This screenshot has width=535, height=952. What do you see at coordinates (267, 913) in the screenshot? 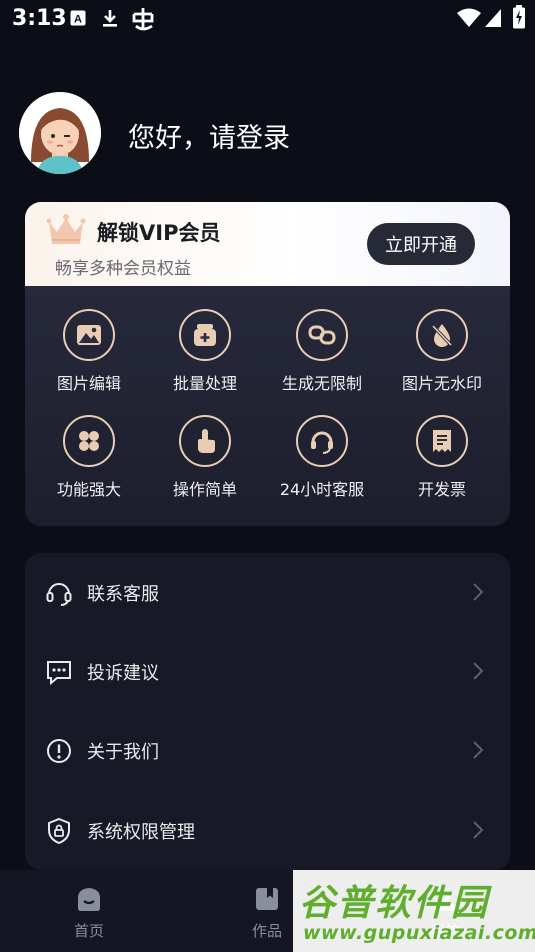
I see `tab-works: 作品` at bounding box center [267, 913].